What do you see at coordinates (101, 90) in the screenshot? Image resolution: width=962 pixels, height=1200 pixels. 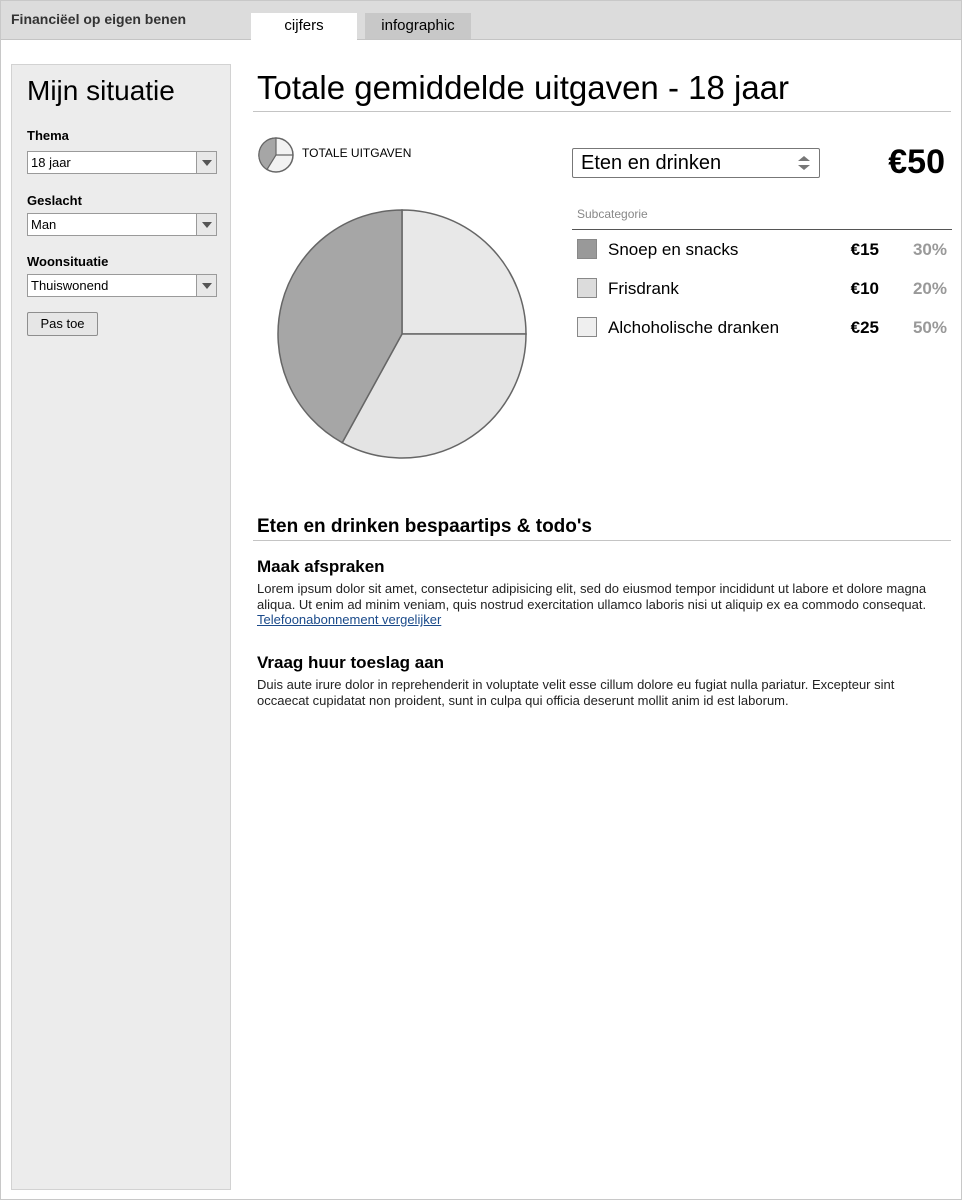 I see `sidebar-title: Mijn situatie` at bounding box center [101, 90].